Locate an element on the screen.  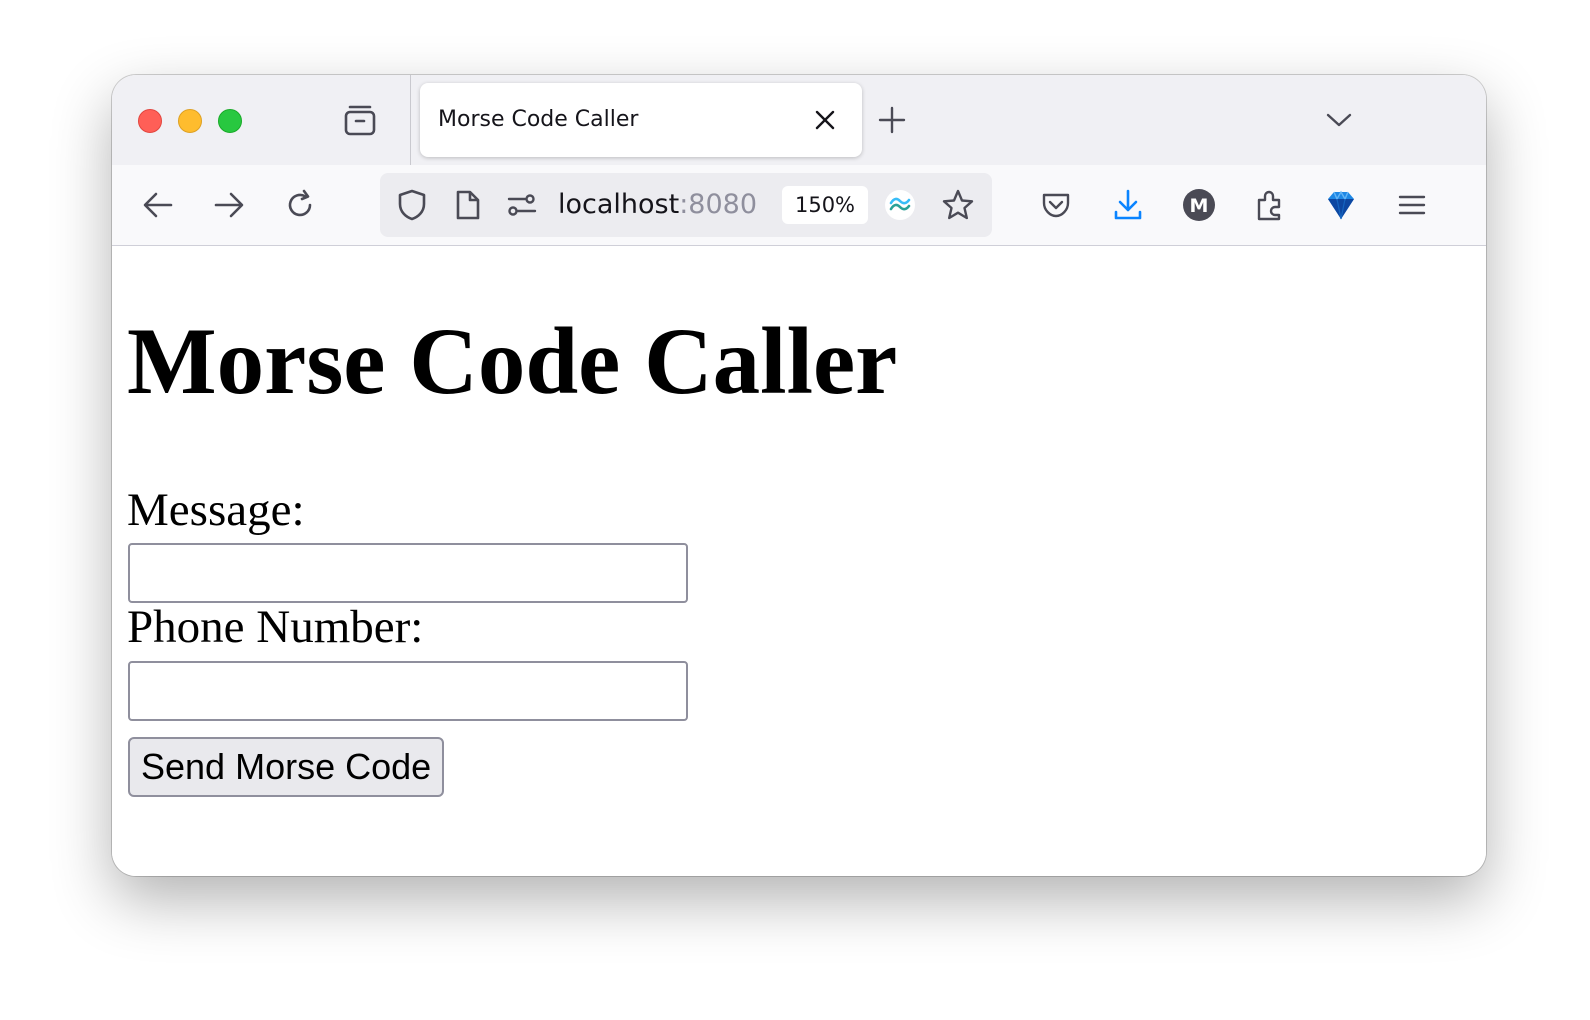
navigation-toolbar: localhost:8080 150% M is located at coordinates (799, 205).